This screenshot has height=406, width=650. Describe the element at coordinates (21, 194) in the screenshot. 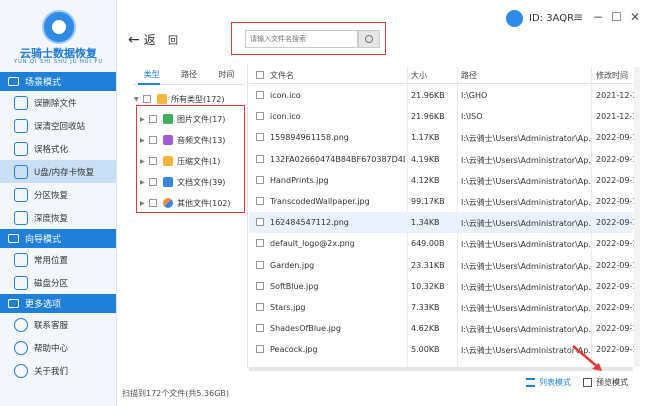

I see `partition-icon` at that location.